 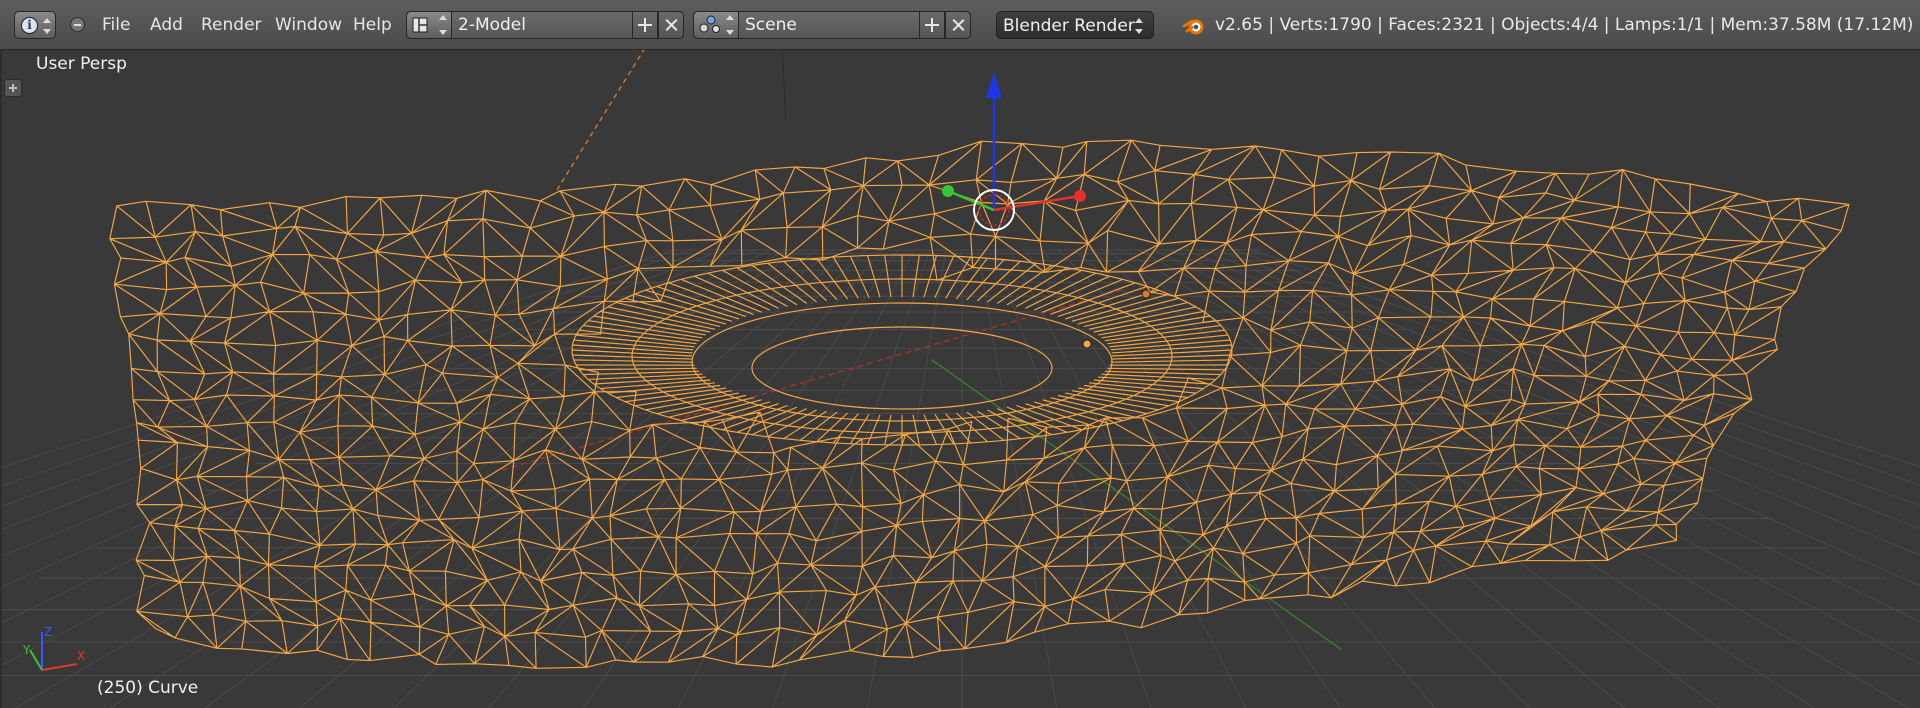 I want to click on editor-type-selector: i, so click(x=35, y=25).